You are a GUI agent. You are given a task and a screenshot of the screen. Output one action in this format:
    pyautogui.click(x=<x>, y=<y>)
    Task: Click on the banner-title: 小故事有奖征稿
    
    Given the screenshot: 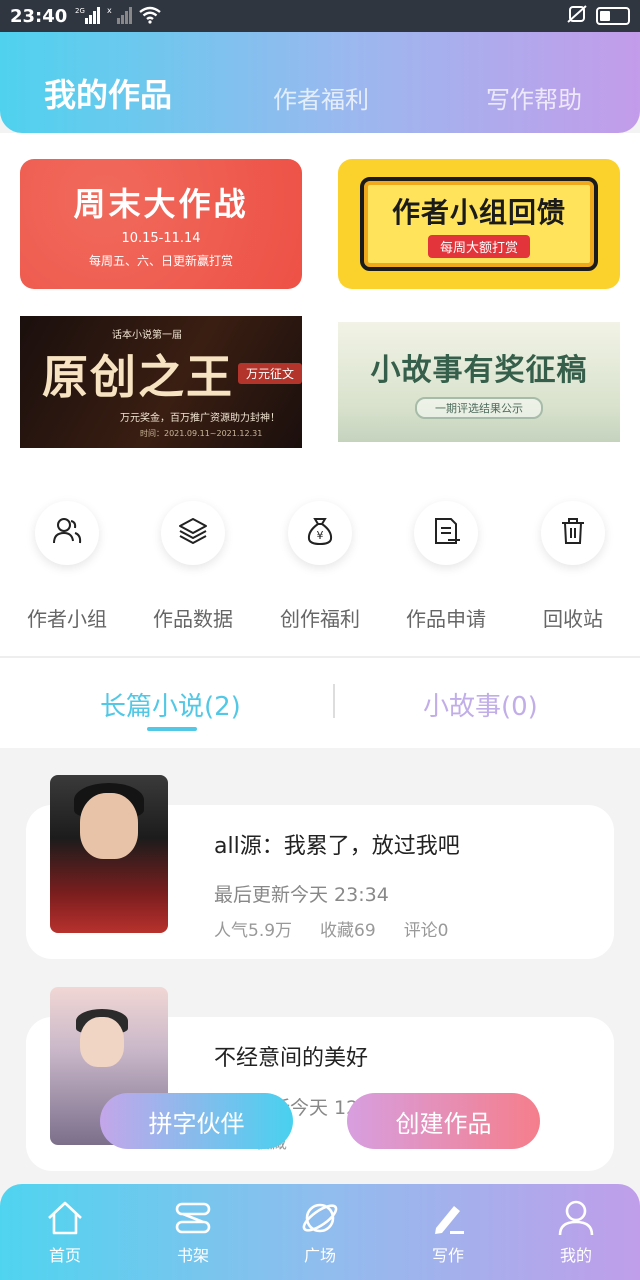 What is the action you would take?
    pyautogui.click(x=479, y=370)
    